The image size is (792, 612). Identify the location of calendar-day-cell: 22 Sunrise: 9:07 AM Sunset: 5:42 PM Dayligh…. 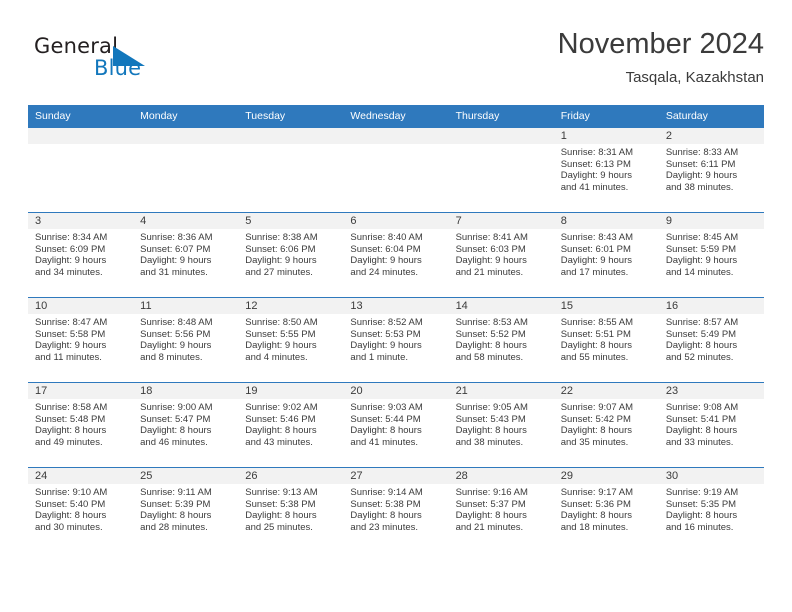
(606, 425).